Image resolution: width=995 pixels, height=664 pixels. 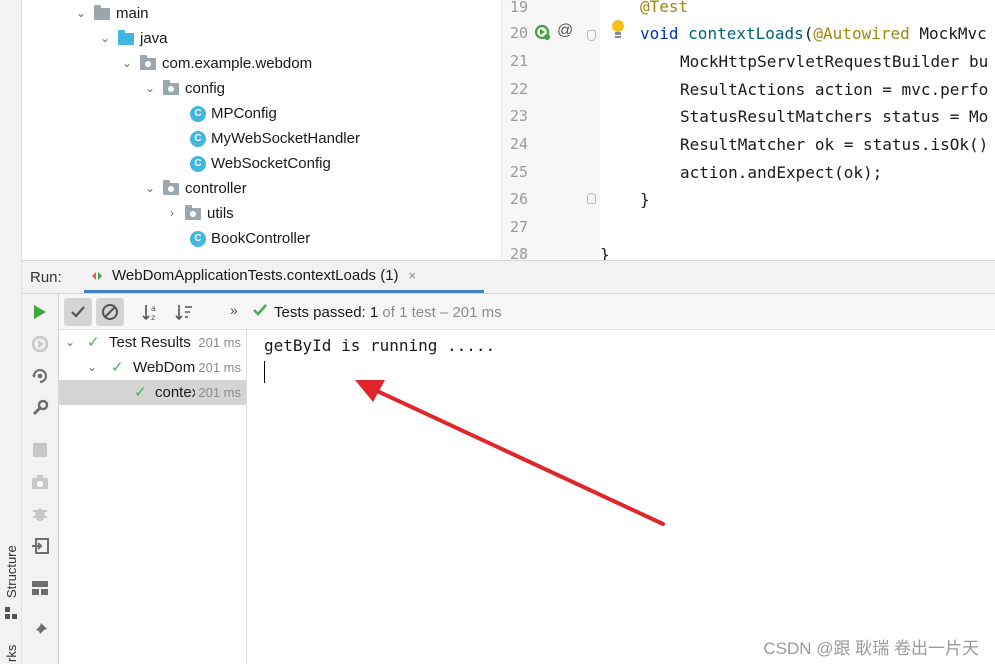 I want to click on tree-item-java: ⌄ java, so click(x=133, y=38).